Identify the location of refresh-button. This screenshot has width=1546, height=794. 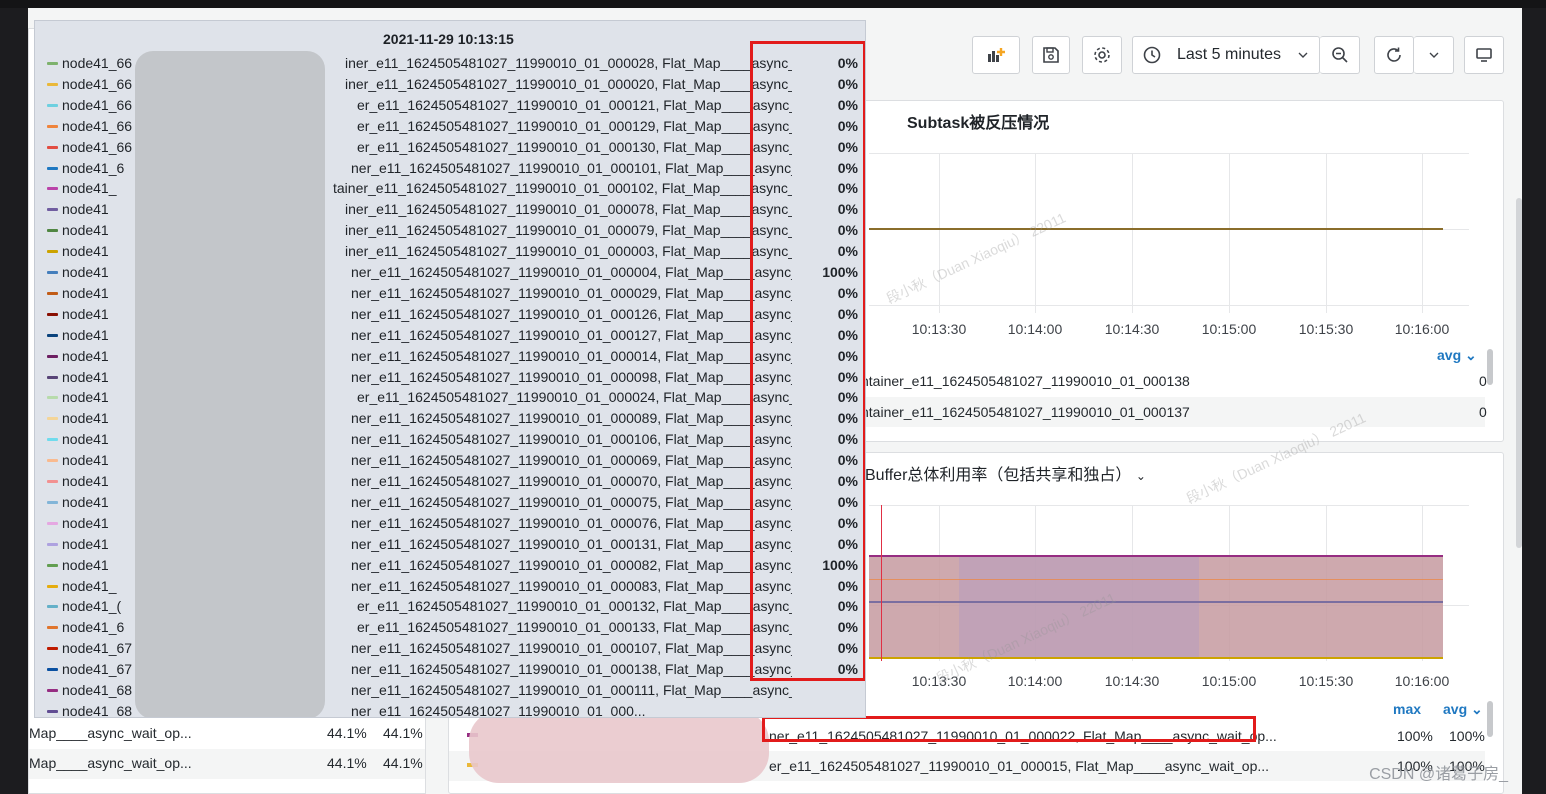
(1394, 55).